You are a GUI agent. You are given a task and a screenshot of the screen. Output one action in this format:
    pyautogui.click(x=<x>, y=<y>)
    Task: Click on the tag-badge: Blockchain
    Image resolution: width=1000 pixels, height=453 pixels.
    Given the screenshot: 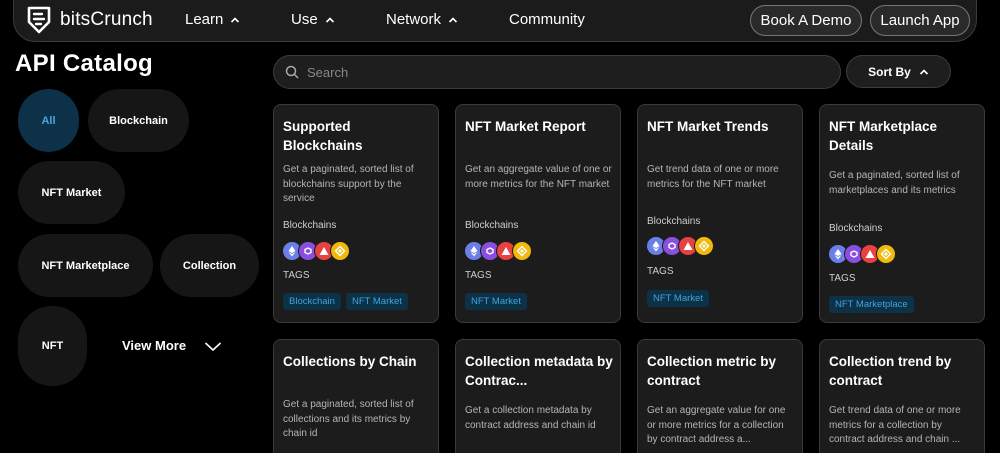 What is the action you would take?
    pyautogui.click(x=312, y=301)
    